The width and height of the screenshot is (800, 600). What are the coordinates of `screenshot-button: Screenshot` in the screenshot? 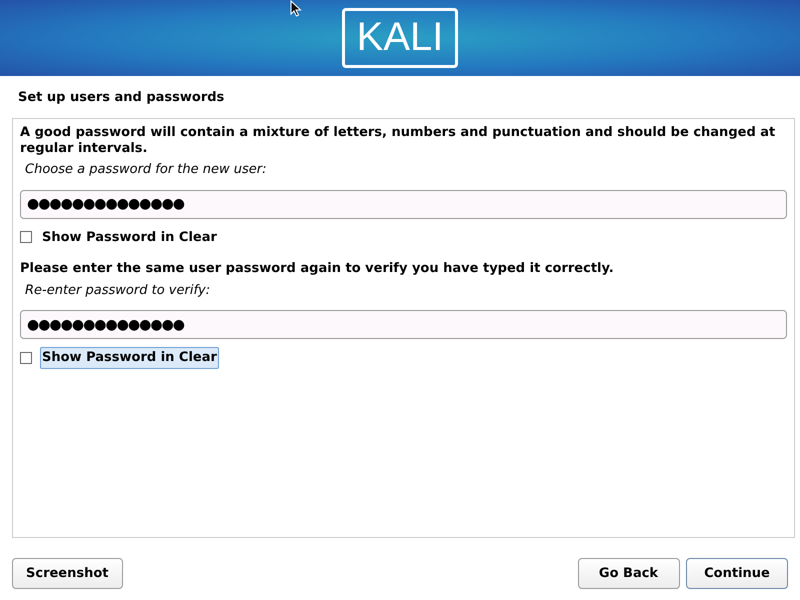 It's located at (67, 573).